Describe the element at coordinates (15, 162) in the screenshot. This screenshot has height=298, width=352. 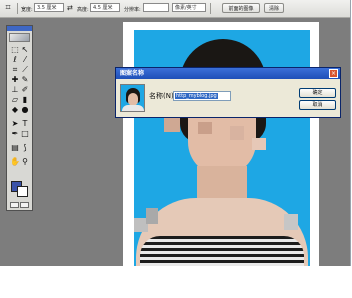
I see `hand-tool-icon: ✋` at that location.